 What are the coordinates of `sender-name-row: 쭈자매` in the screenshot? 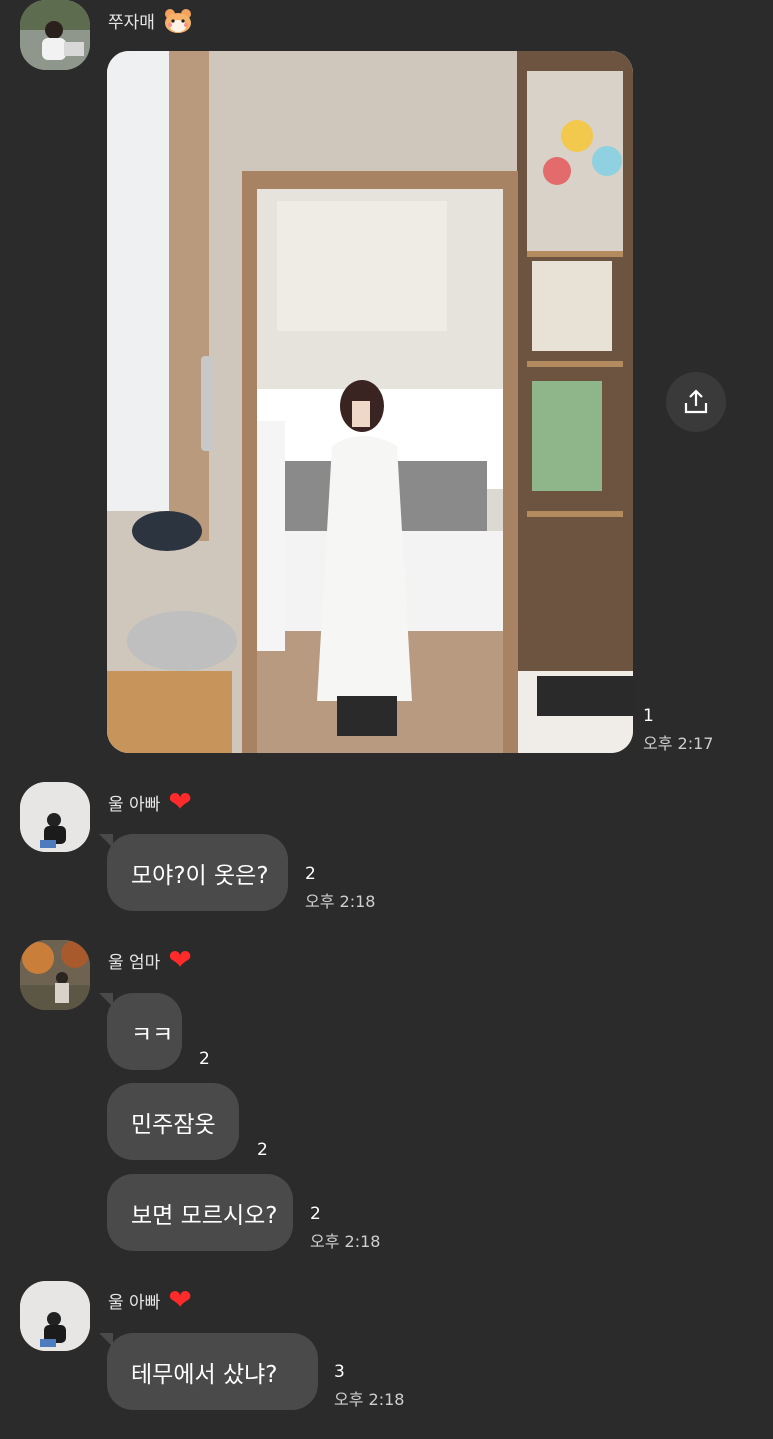 It's located at (149, 20).